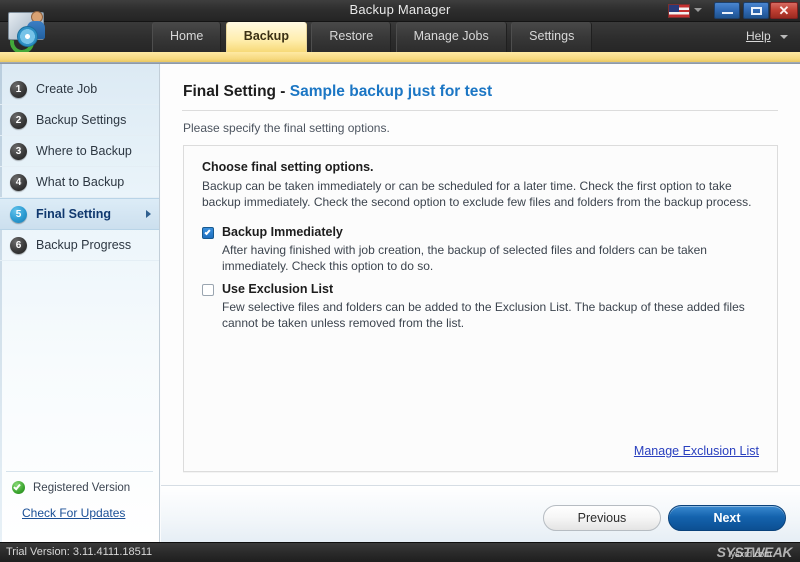 The height and width of the screenshot is (562, 800). Describe the element at coordinates (18, 89) in the screenshot. I see `step-number-badge: 1` at that location.